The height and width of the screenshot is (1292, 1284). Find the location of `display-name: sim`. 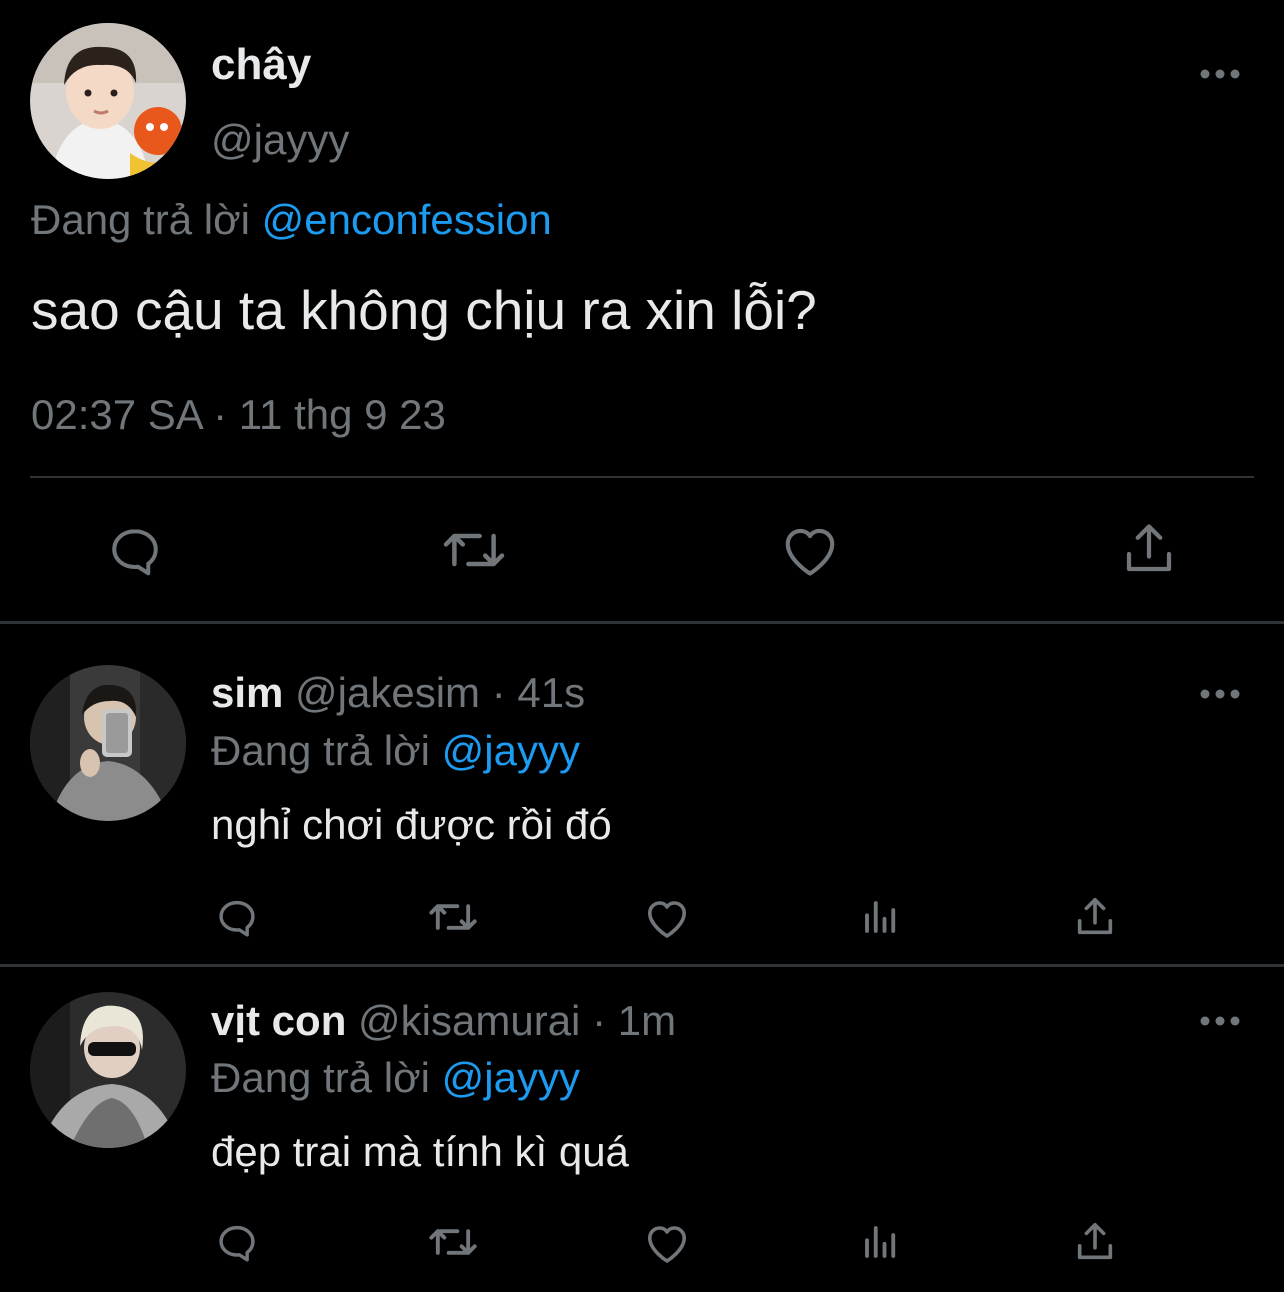

display-name: sim is located at coordinates (247, 692).